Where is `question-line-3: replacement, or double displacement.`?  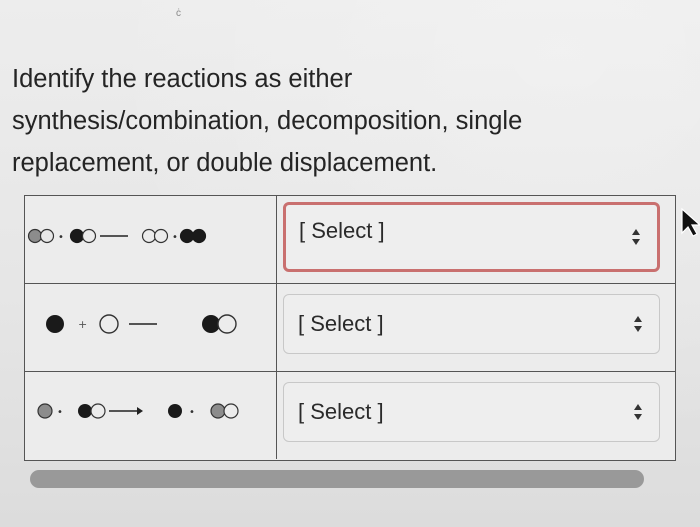
question-line-3: replacement, or double displacement. is located at coordinates (225, 163).